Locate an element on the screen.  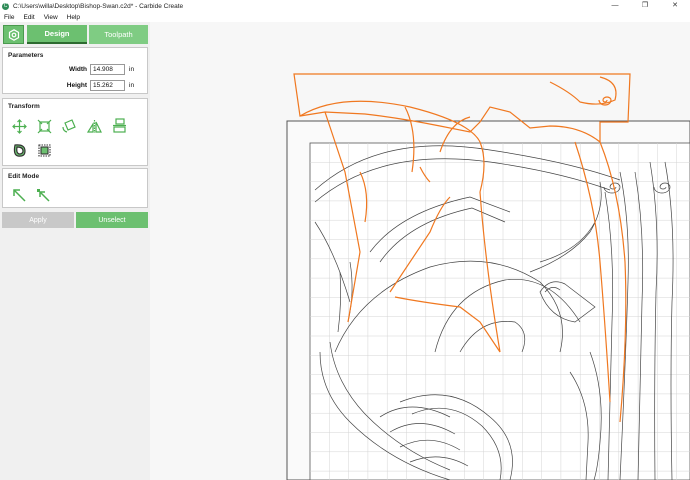
move-button is located at coordinates (19, 126).